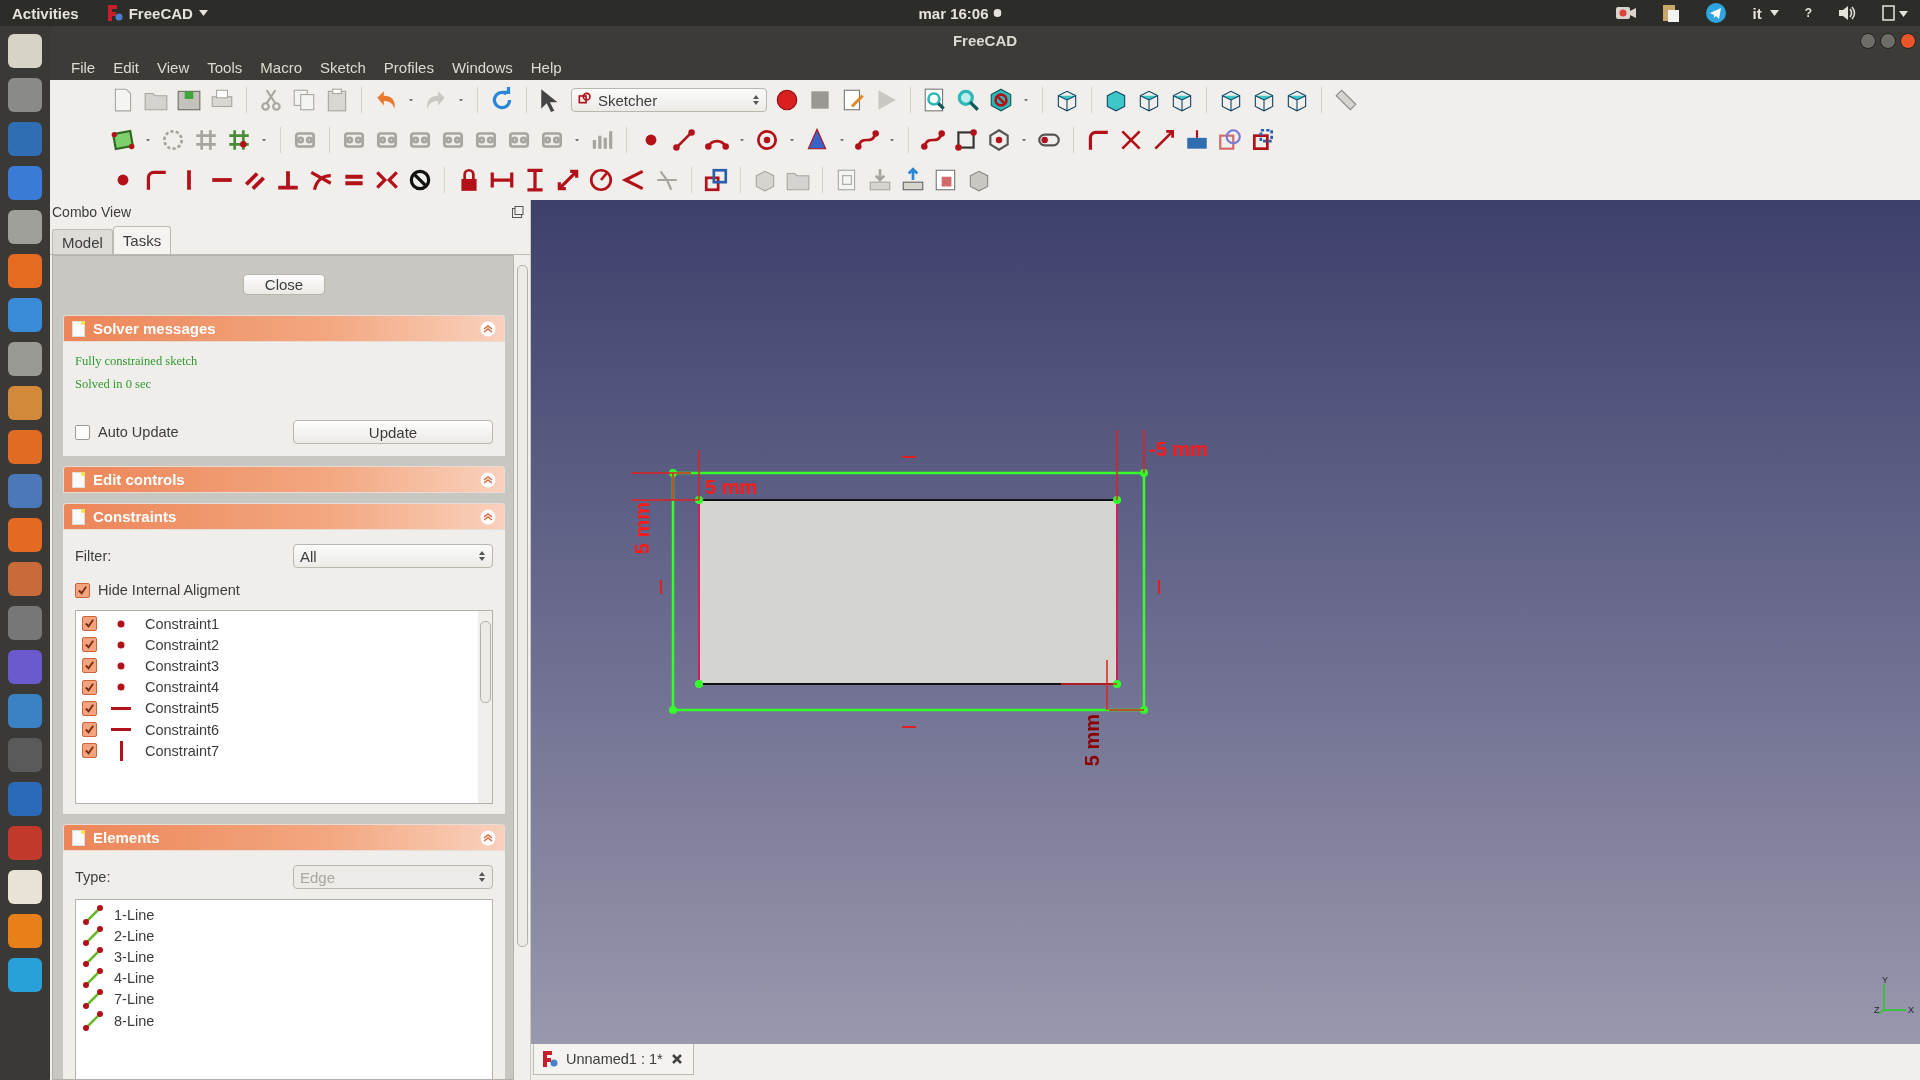 The image size is (1920, 1080). I want to click on tab: Model, so click(82, 241).